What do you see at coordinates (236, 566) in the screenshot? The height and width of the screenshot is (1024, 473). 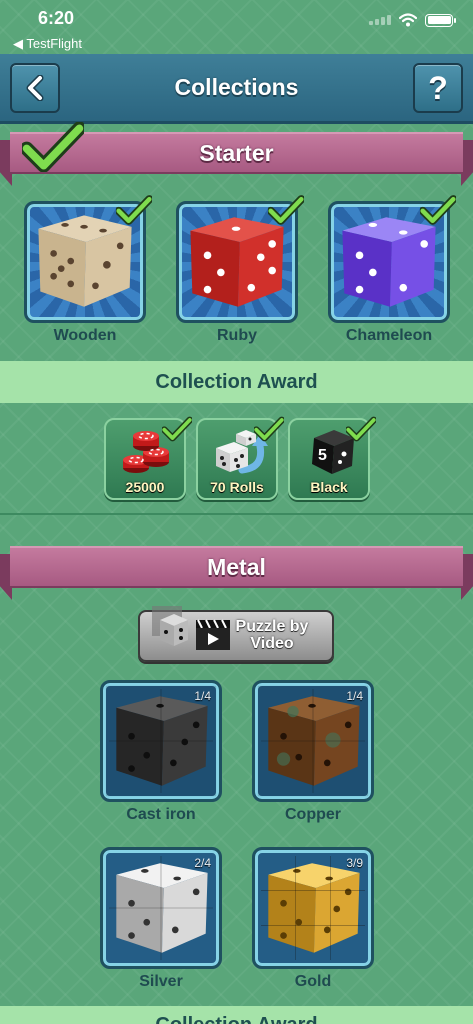 I see `section-title-metal: Metal` at bounding box center [236, 566].